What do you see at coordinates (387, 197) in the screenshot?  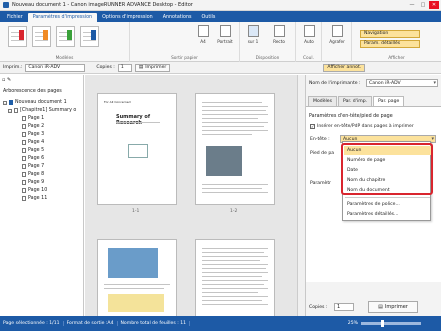 I see `divider` at bounding box center [387, 197].